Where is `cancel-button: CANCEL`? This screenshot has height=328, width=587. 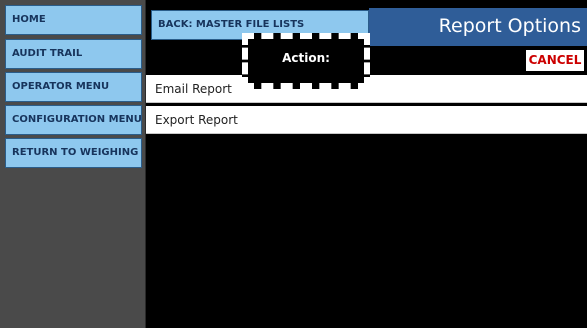 cancel-button: CANCEL is located at coordinates (555, 60).